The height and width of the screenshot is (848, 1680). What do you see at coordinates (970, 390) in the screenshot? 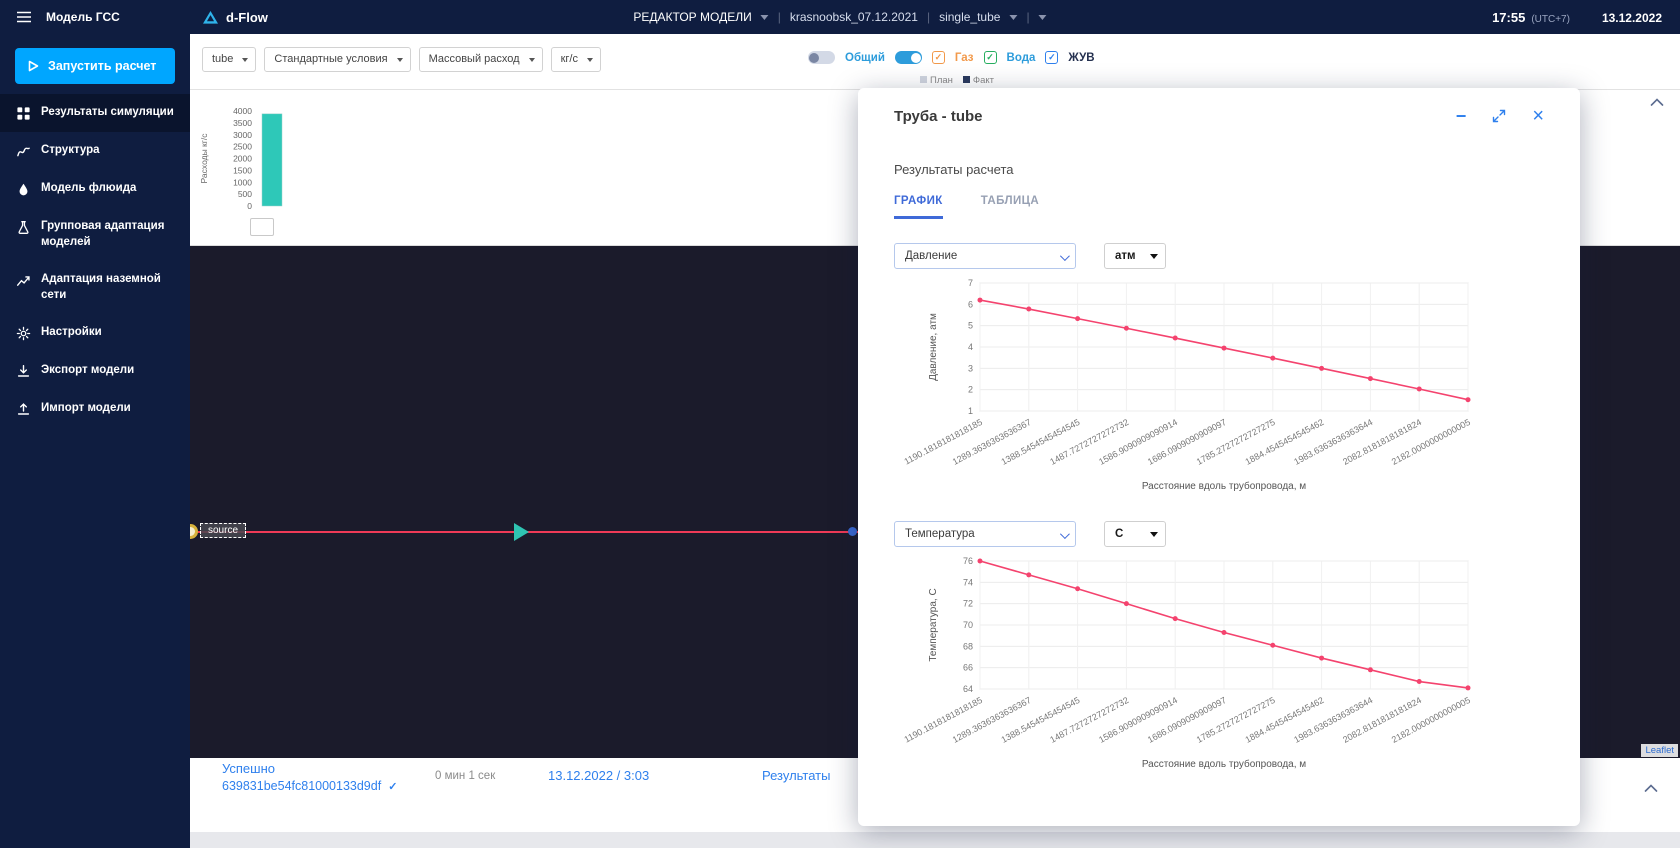
I see `svg-text: 2` at bounding box center [970, 390].